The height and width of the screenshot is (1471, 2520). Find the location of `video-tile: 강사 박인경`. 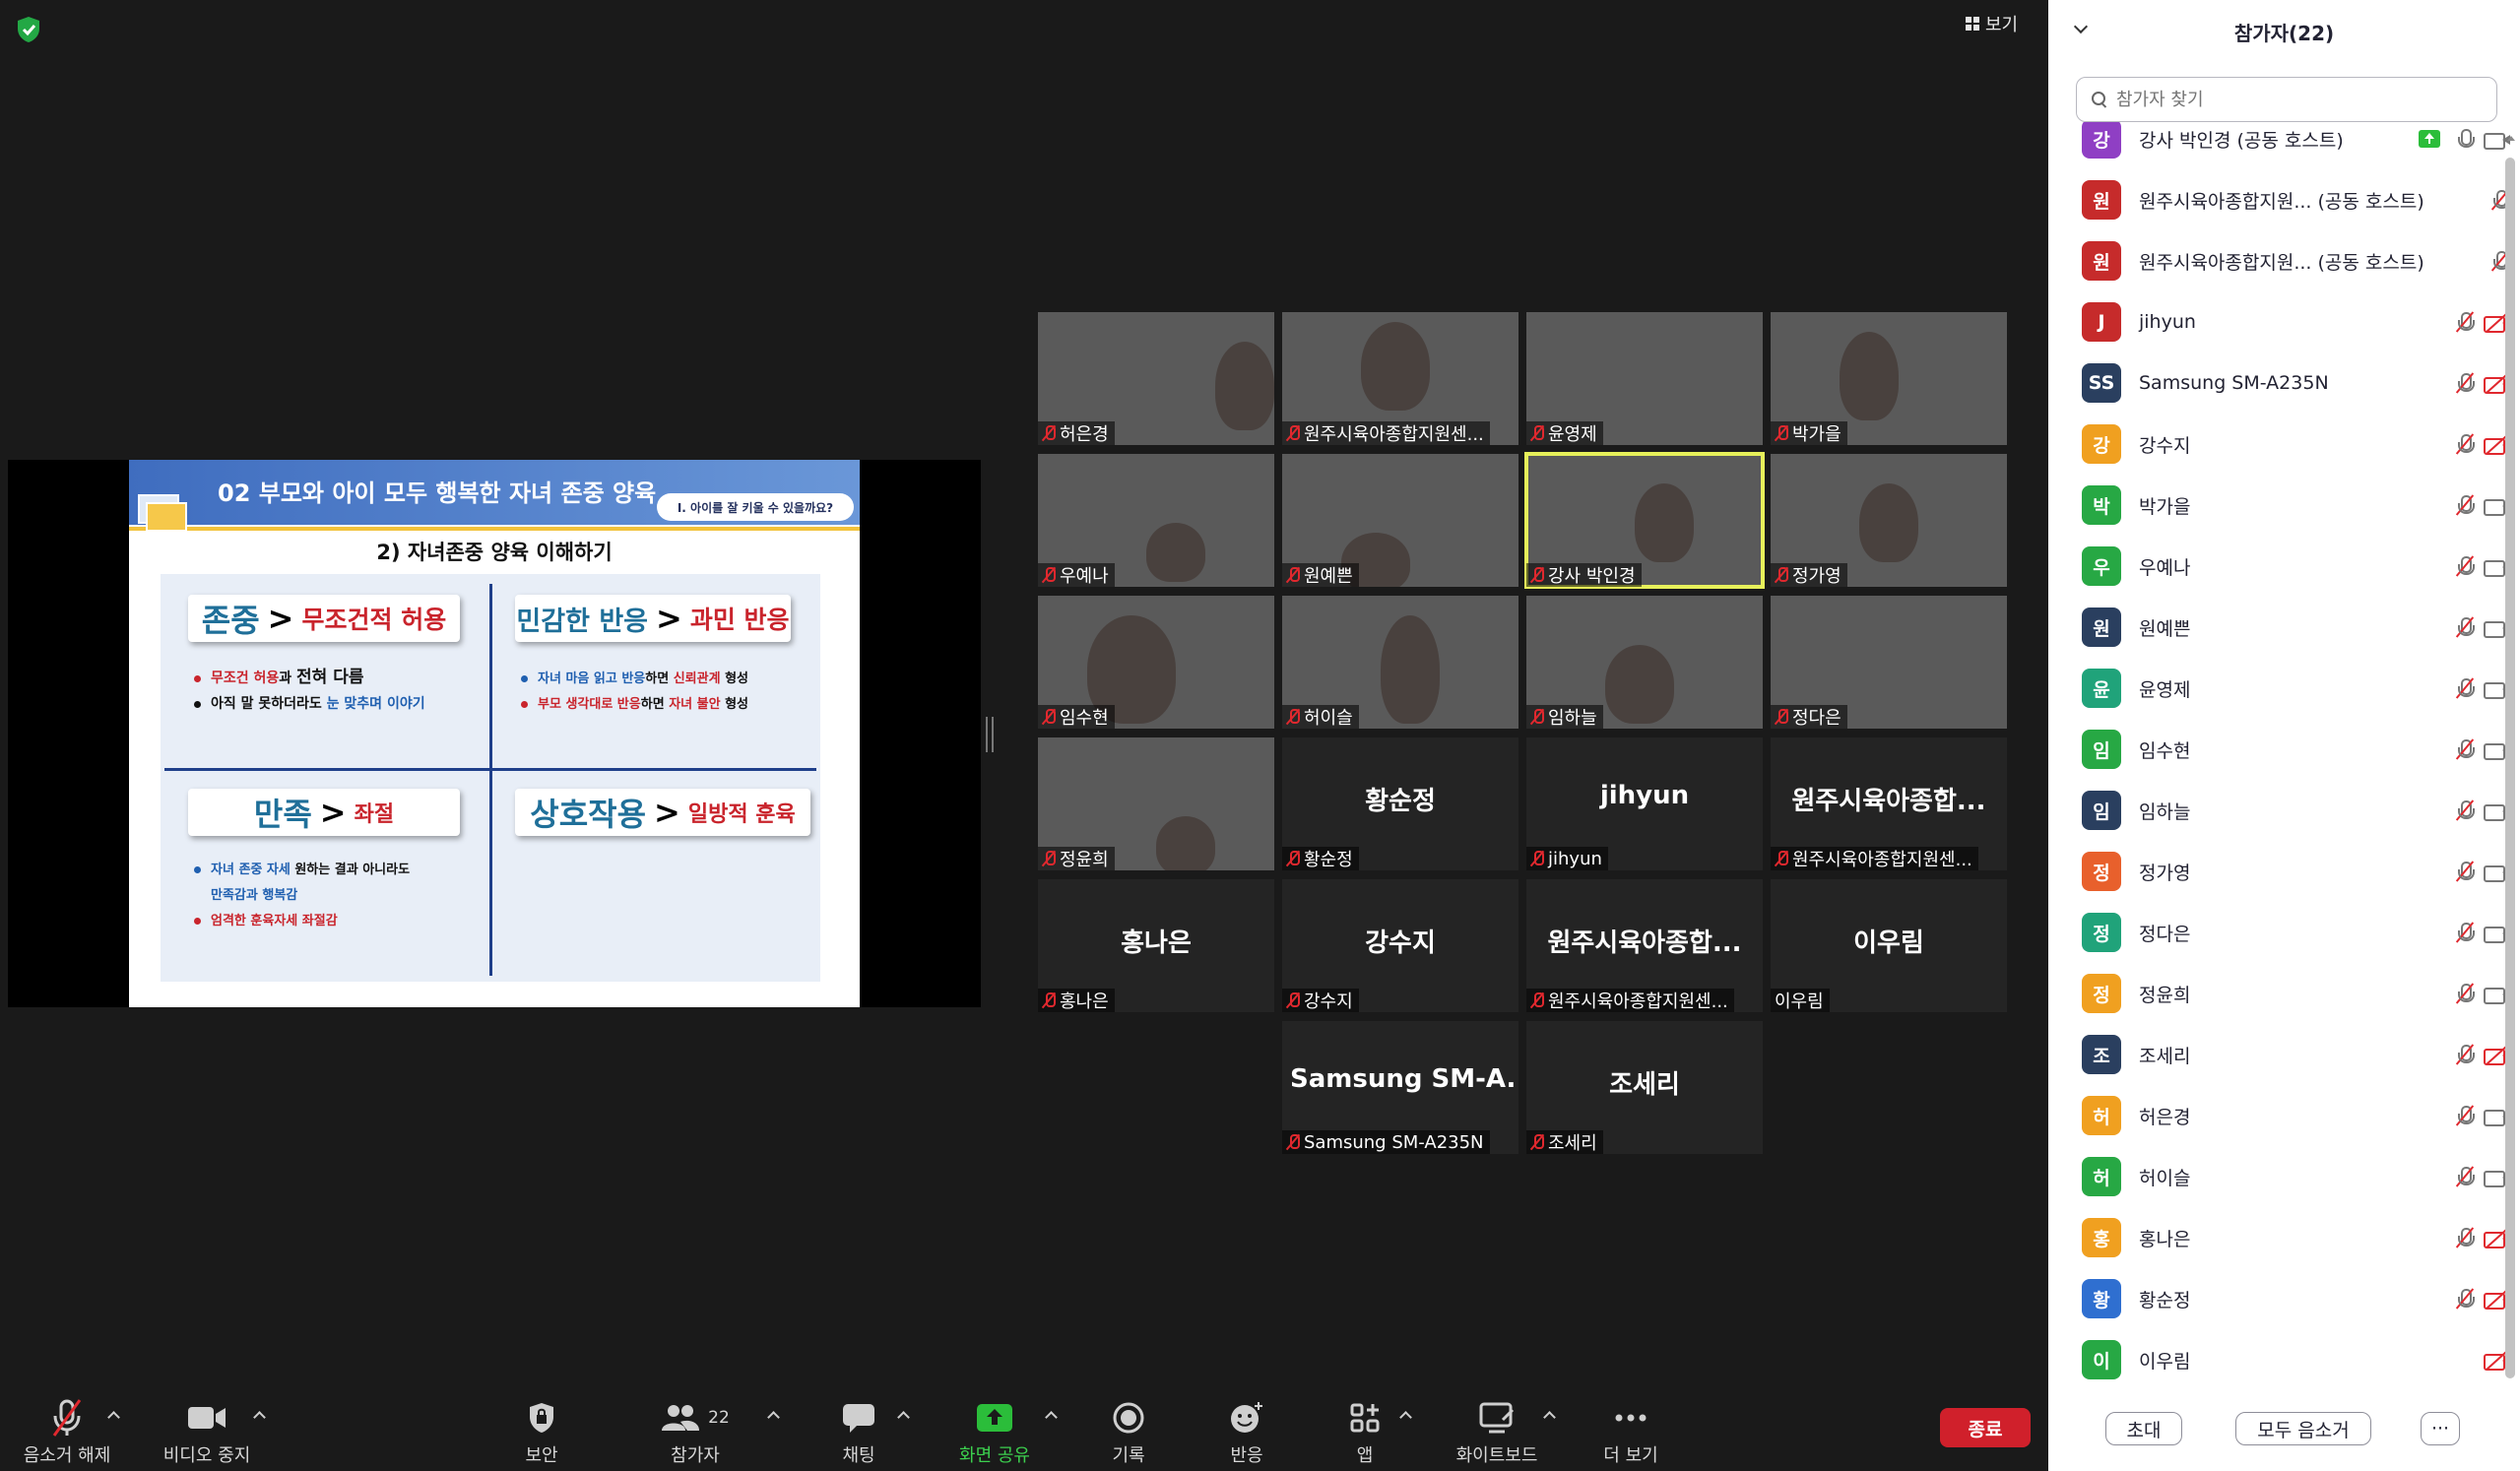

video-tile: 강사 박인경 is located at coordinates (1644, 520).